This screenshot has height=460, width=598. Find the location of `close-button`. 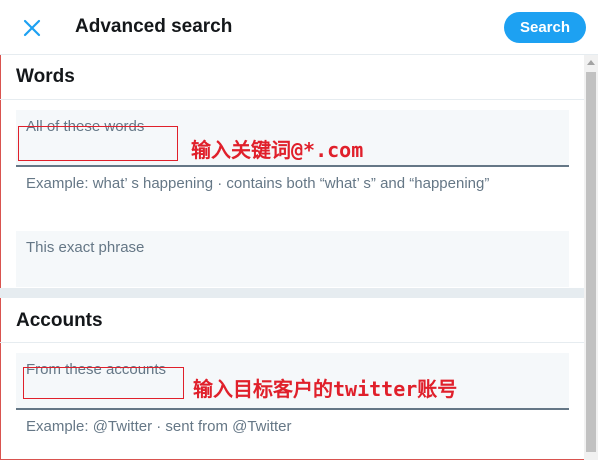

close-button is located at coordinates (32, 28).